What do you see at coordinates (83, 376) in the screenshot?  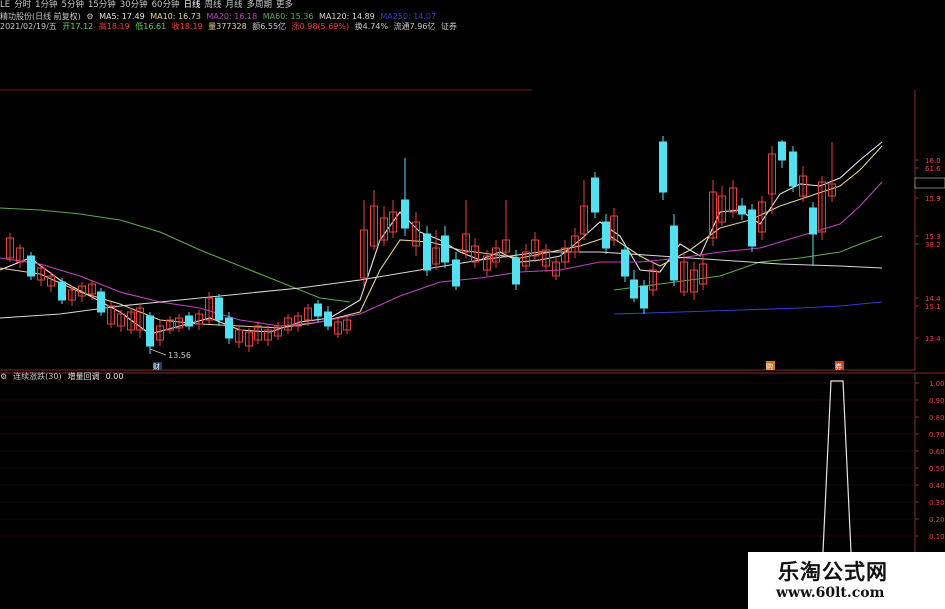 I see `indicator-label: 增量回调` at bounding box center [83, 376].